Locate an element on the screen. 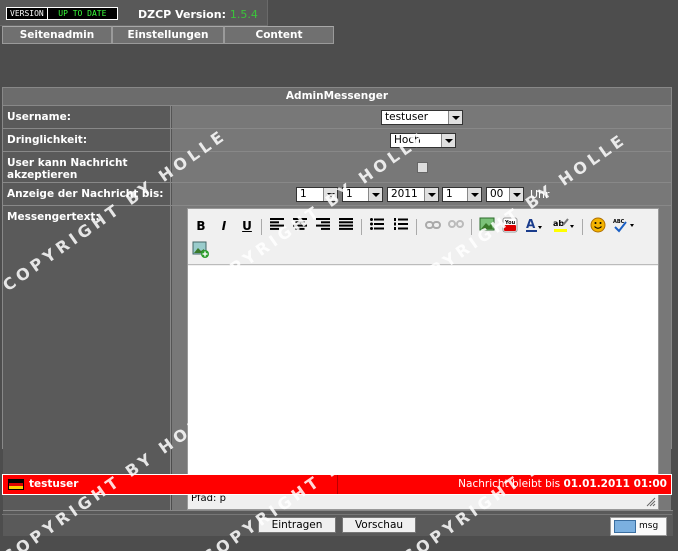 Image resolution: width=678 pixels, height=551 pixels. admin-nav: Seitenadmin Einstellungen Content is located at coordinates (168, 35).